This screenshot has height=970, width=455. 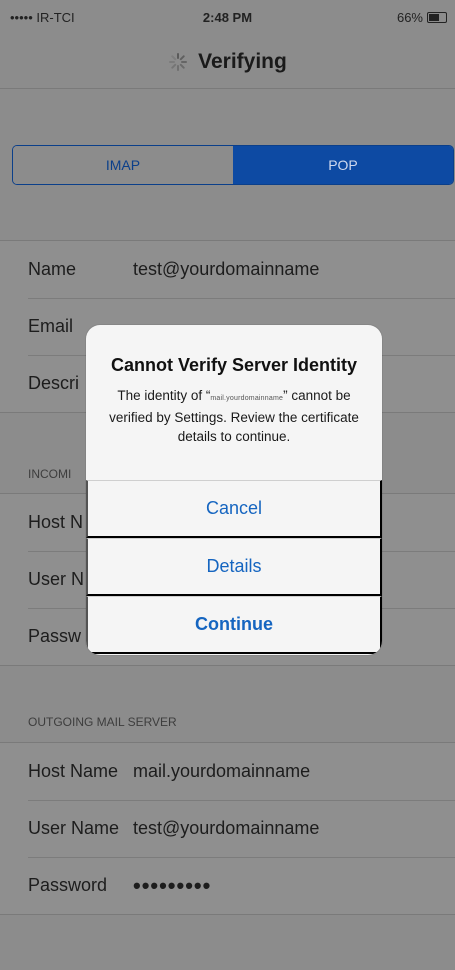 I want to click on outgoing-user-row: User Name test@yourdomainname, so click(x=227, y=828).